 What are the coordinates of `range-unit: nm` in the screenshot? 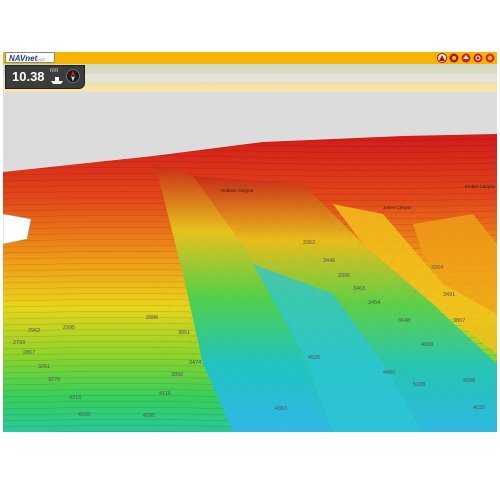 It's located at (54, 71).